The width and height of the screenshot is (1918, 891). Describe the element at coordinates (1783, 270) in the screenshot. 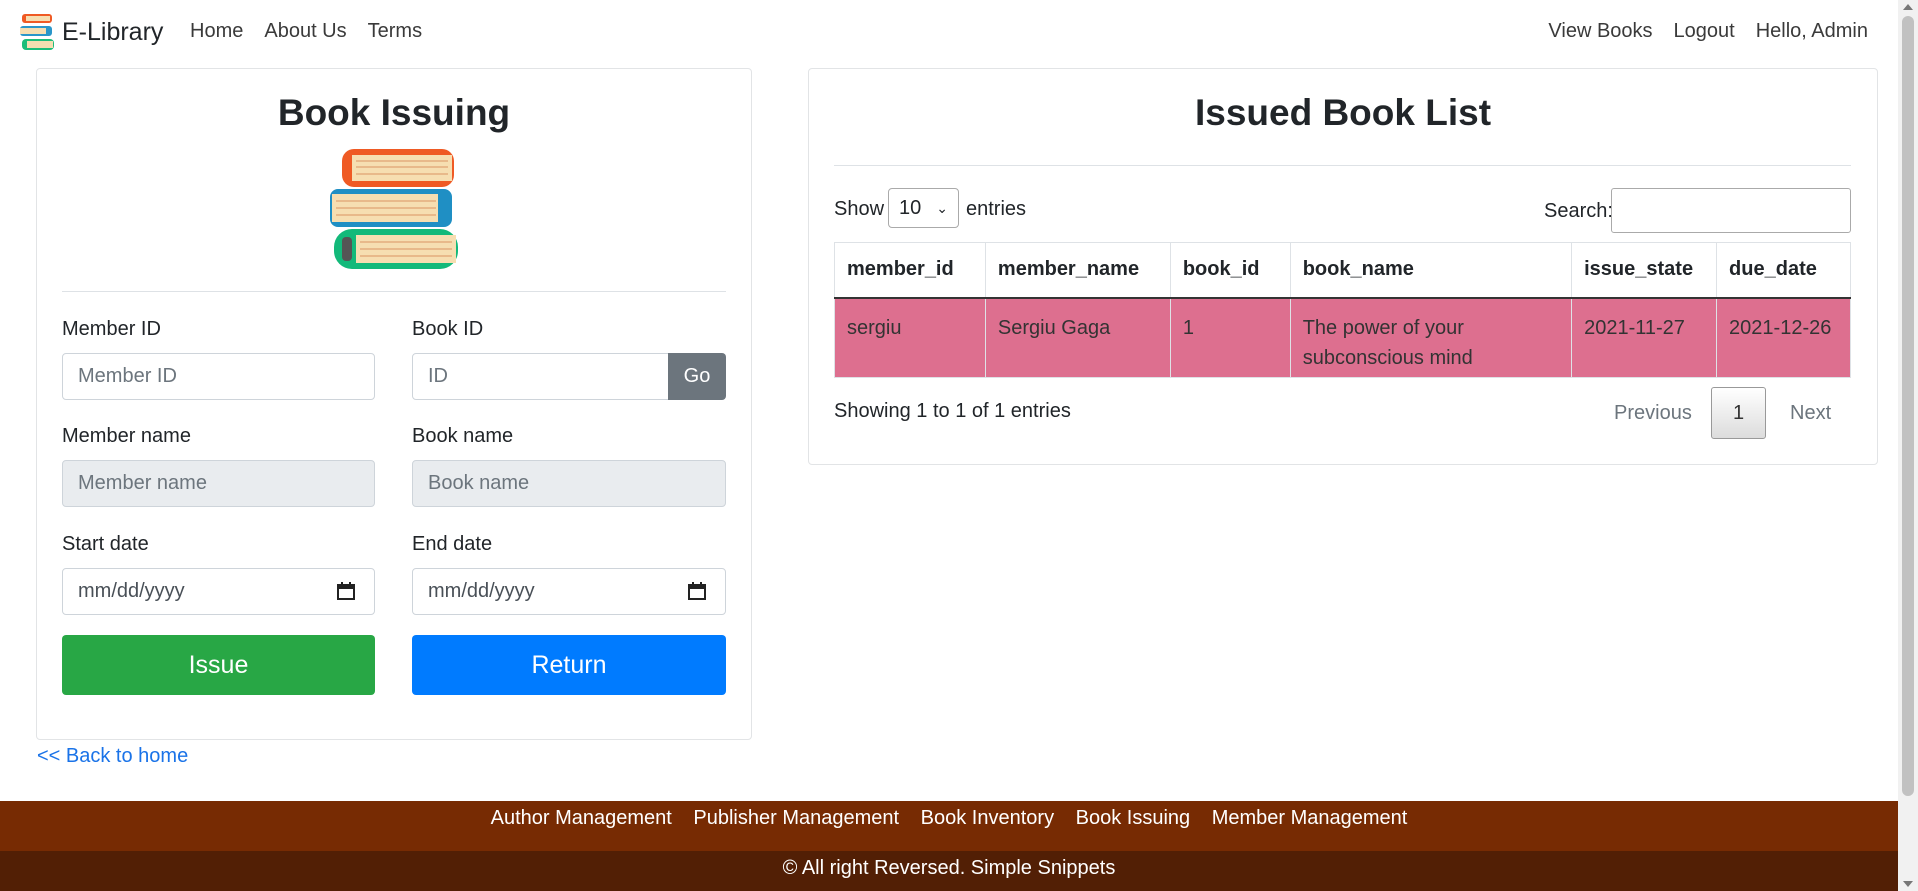

I see `column-header-due-date: due_date` at that location.